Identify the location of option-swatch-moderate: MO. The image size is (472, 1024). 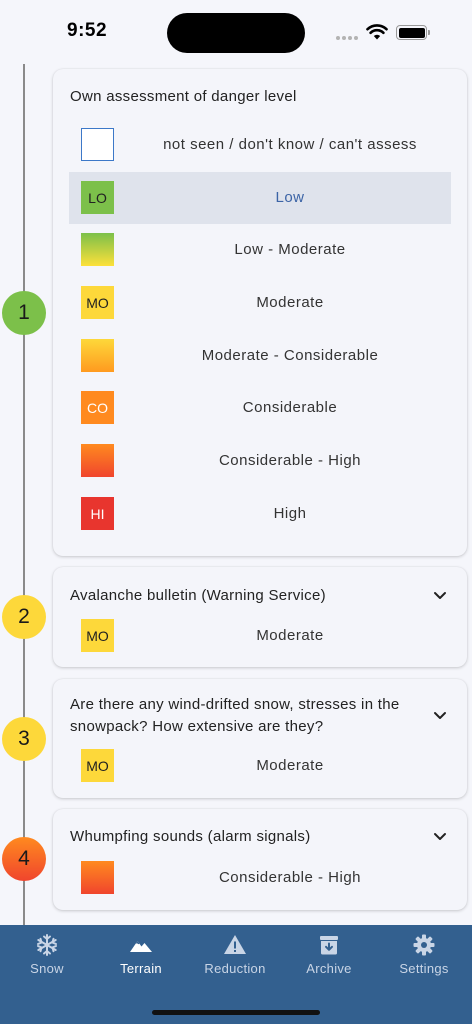
(97, 302).